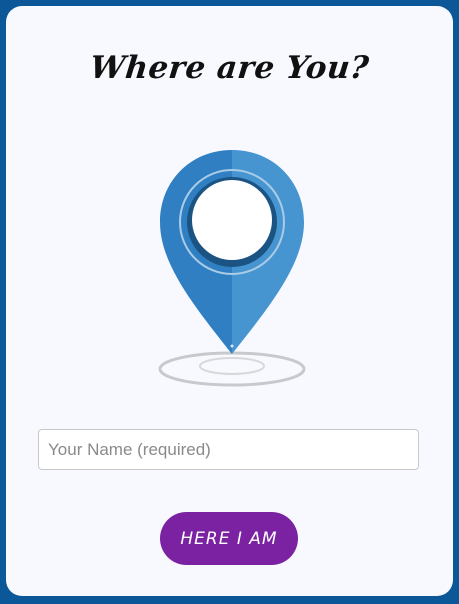 Image resolution: width=459 pixels, height=604 pixels. I want to click on location-pin-graphic, so click(232, 268).